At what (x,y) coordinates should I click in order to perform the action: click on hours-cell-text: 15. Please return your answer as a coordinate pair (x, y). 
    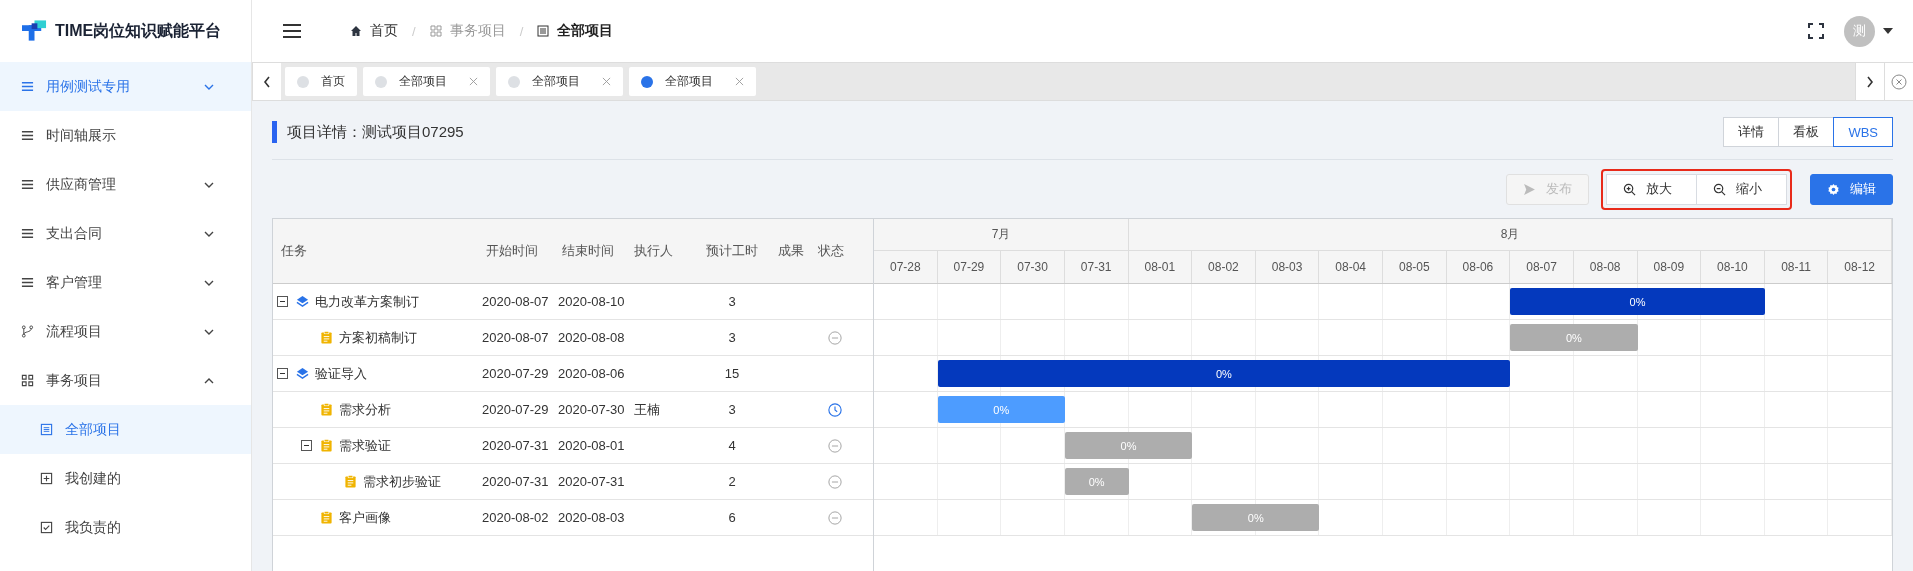
    Looking at the image, I should click on (732, 373).